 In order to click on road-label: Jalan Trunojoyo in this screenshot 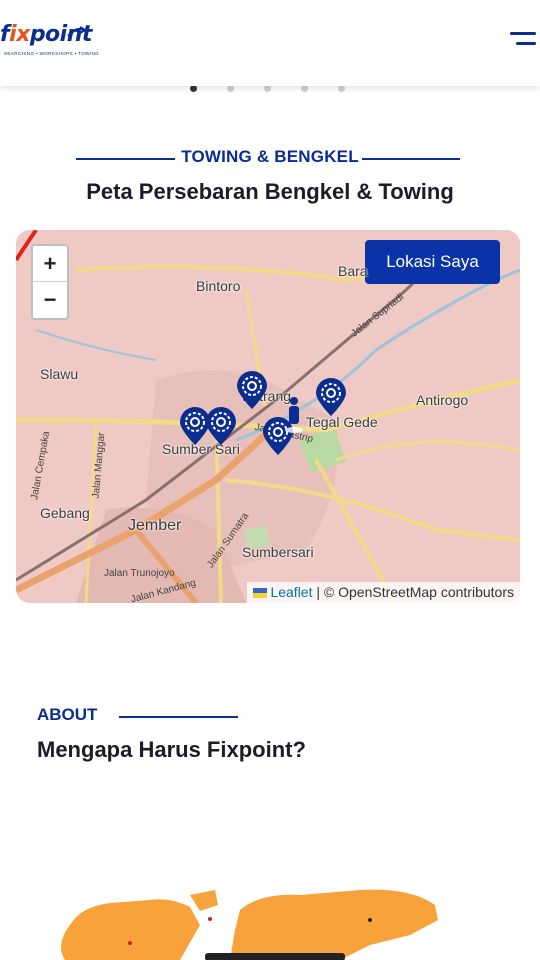, I will do `click(139, 573)`.